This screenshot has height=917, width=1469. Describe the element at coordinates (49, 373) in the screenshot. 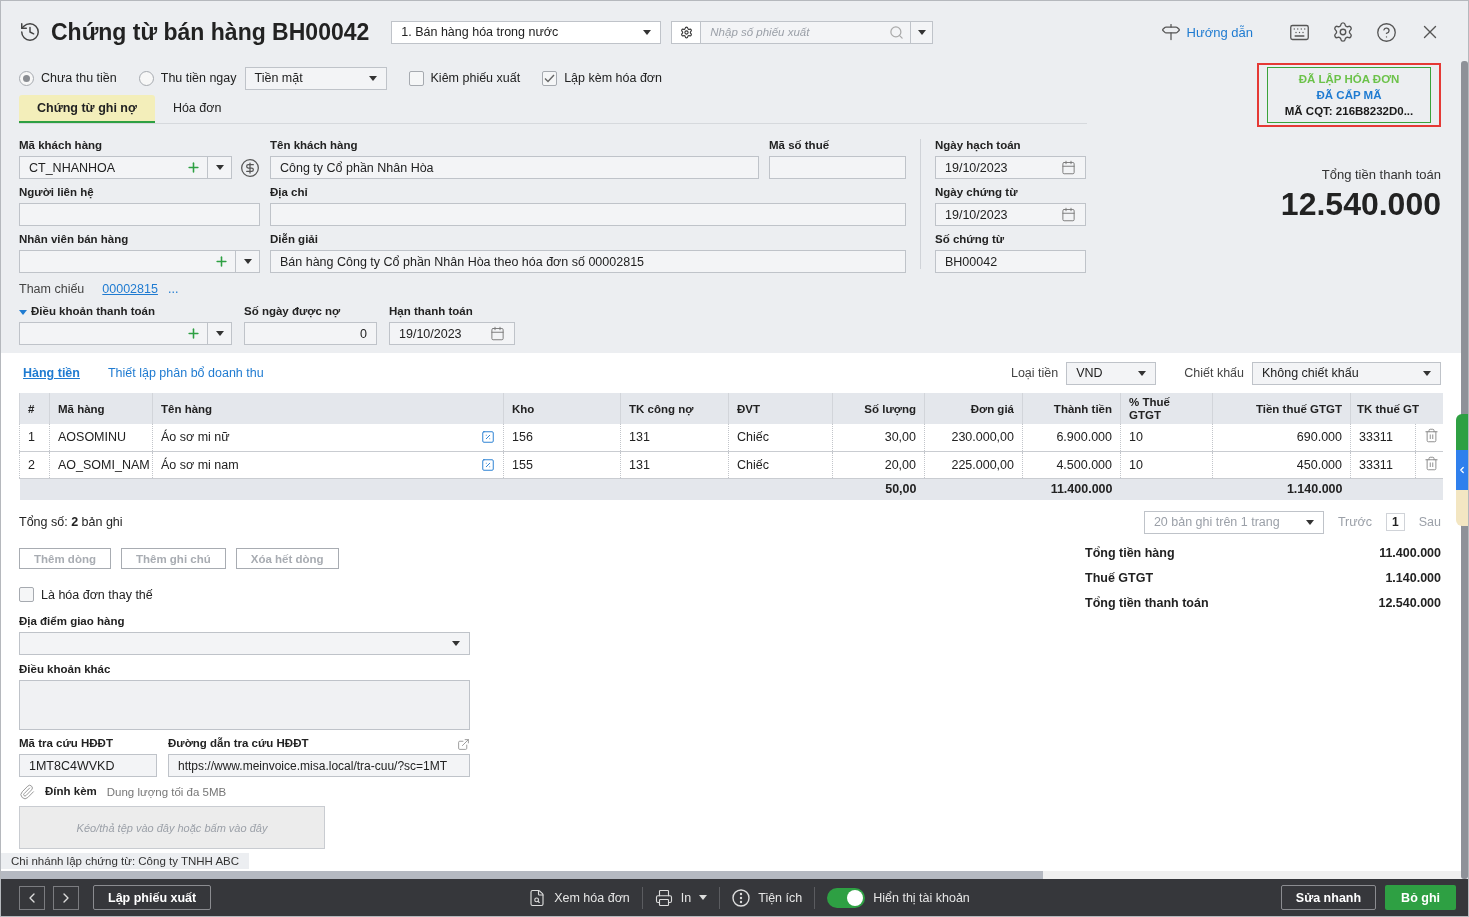

I see `detail-tab: Hàng tiền` at that location.